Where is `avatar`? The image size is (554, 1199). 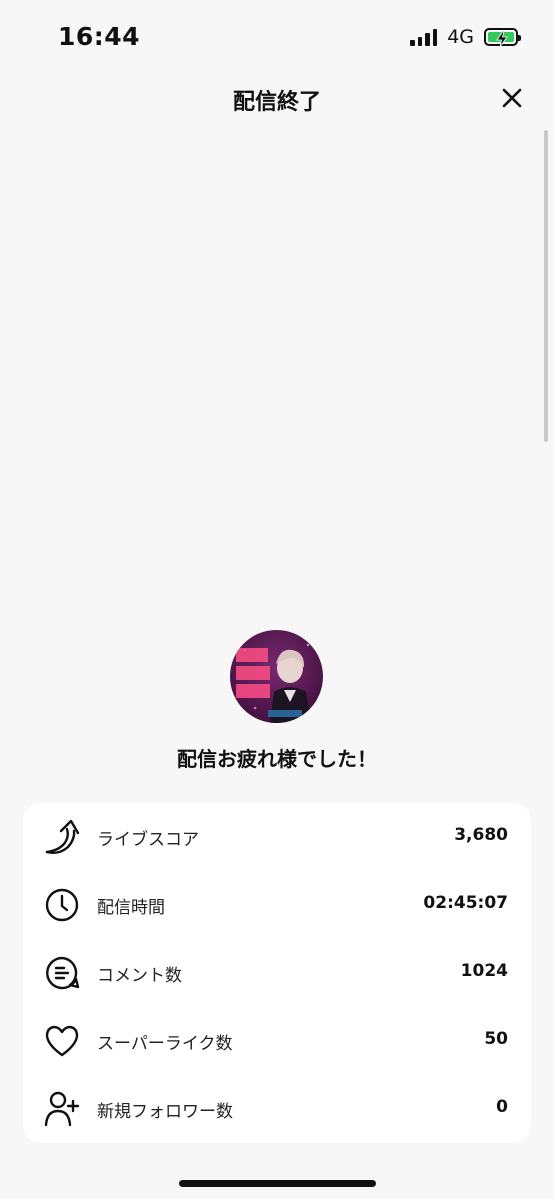 avatar is located at coordinates (276, 676).